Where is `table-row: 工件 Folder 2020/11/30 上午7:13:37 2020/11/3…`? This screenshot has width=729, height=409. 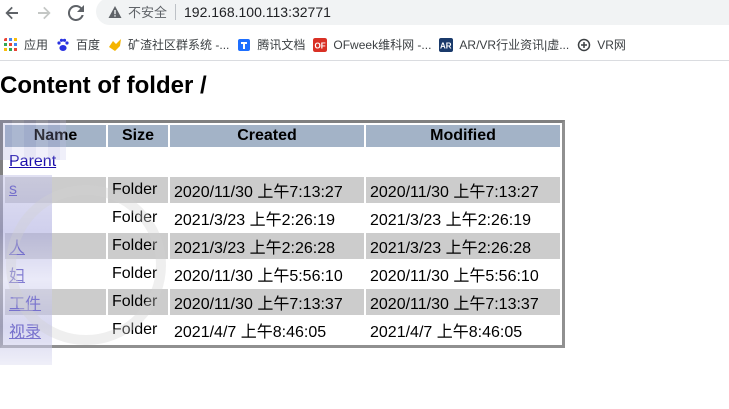
table-row: 工件 Folder 2020/11/30 上午7:13:37 2020/11/3… is located at coordinates (282, 302).